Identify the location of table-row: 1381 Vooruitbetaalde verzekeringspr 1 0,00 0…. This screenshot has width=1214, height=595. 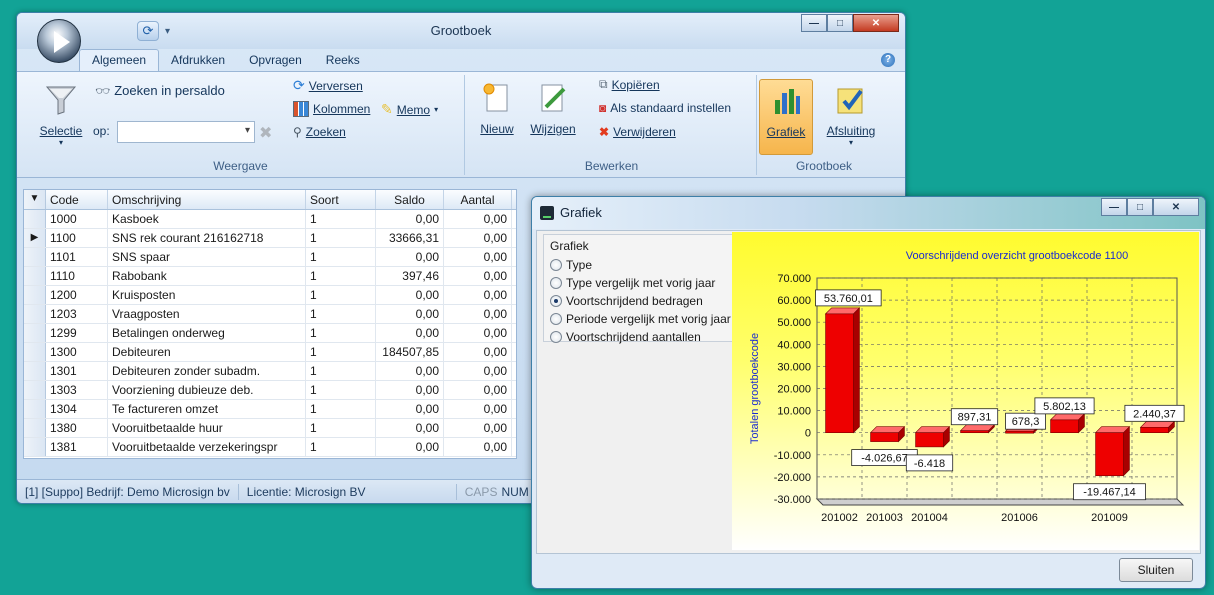
(270, 447).